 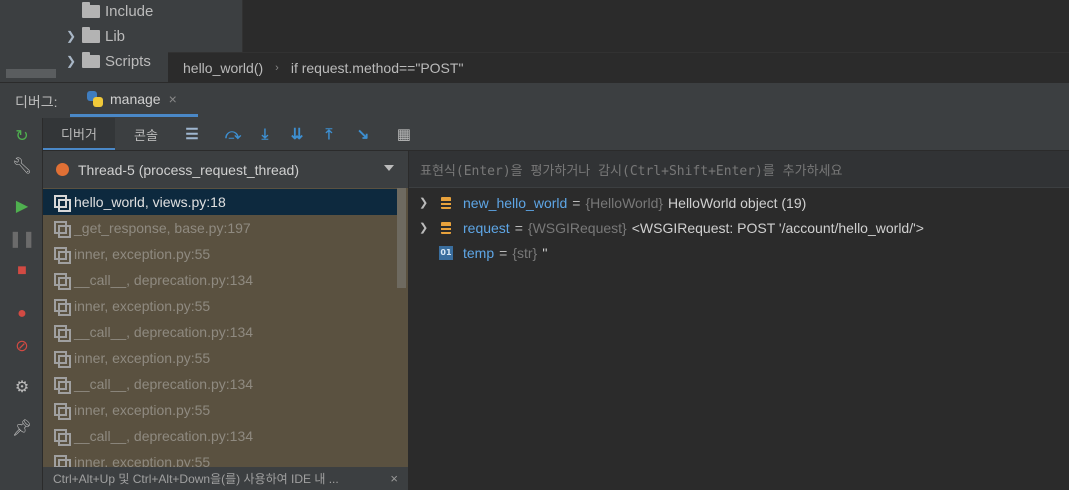 I want to click on step-into-my-code-icon: ⇊, so click(x=297, y=134).